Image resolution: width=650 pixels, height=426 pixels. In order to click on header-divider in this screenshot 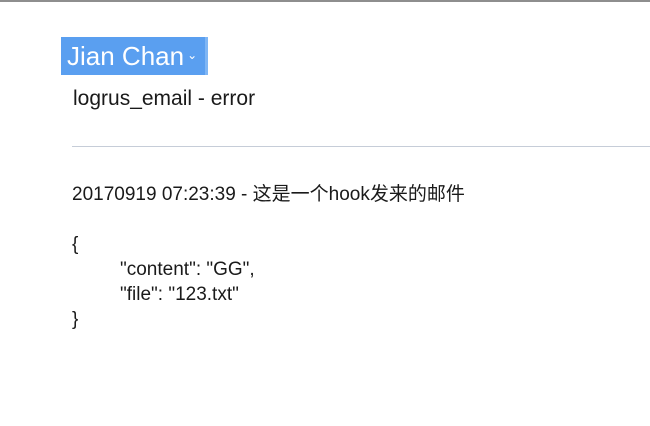, I will do `click(361, 146)`.